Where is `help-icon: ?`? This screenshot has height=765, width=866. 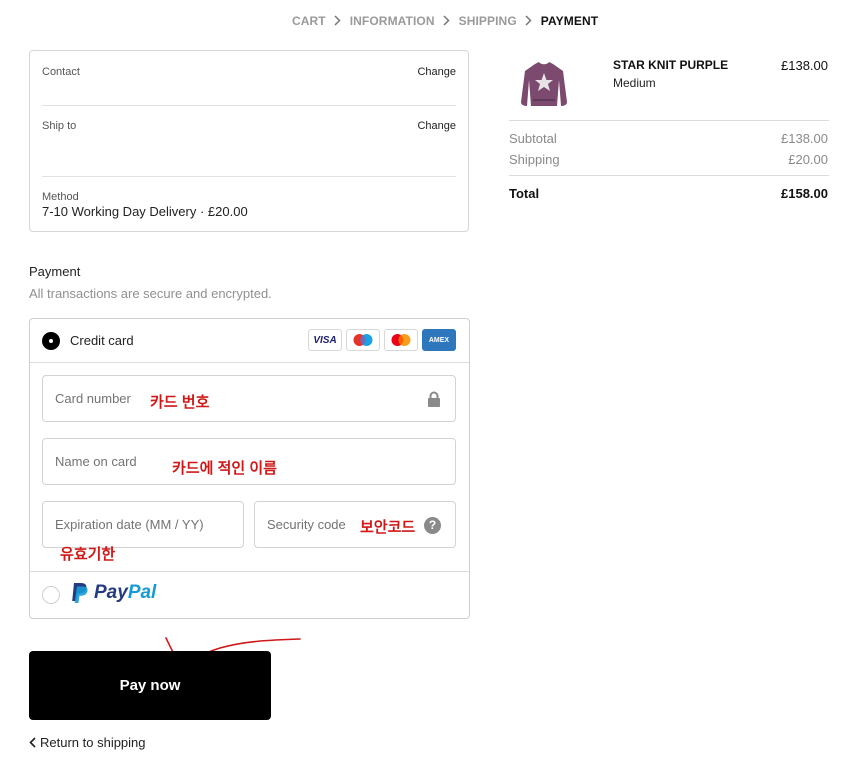 help-icon: ? is located at coordinates (432, 525).